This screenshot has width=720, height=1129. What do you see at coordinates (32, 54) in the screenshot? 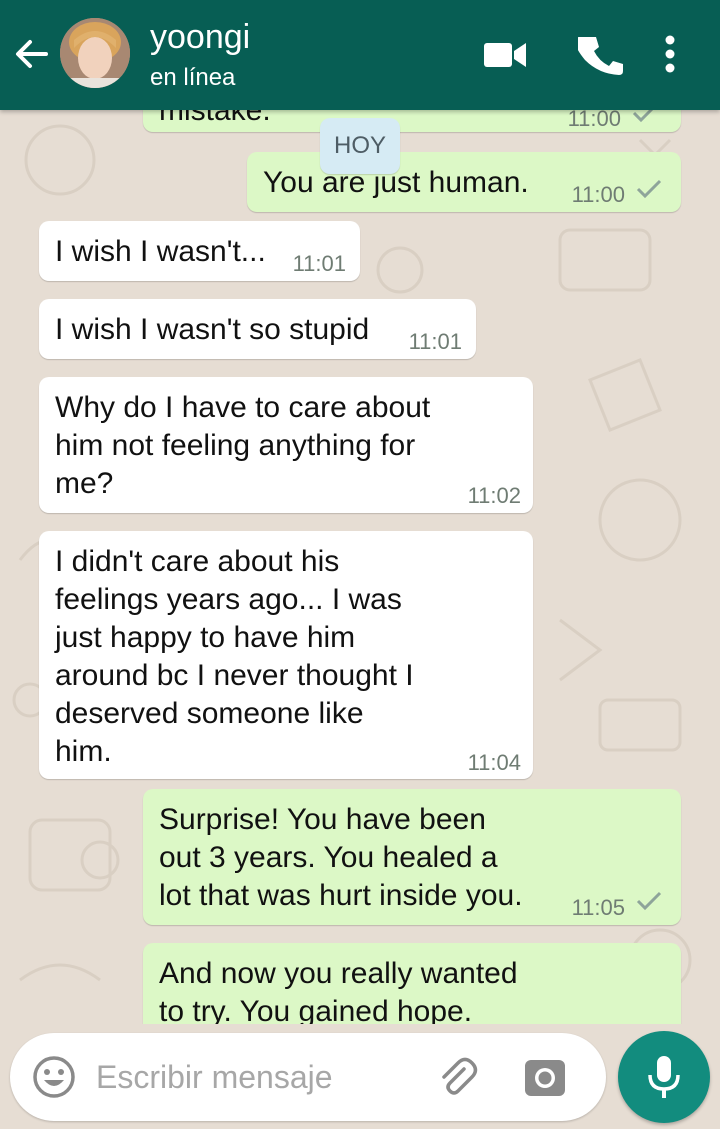
I see `back-arrow-icon` at bounding box center [32, 54].